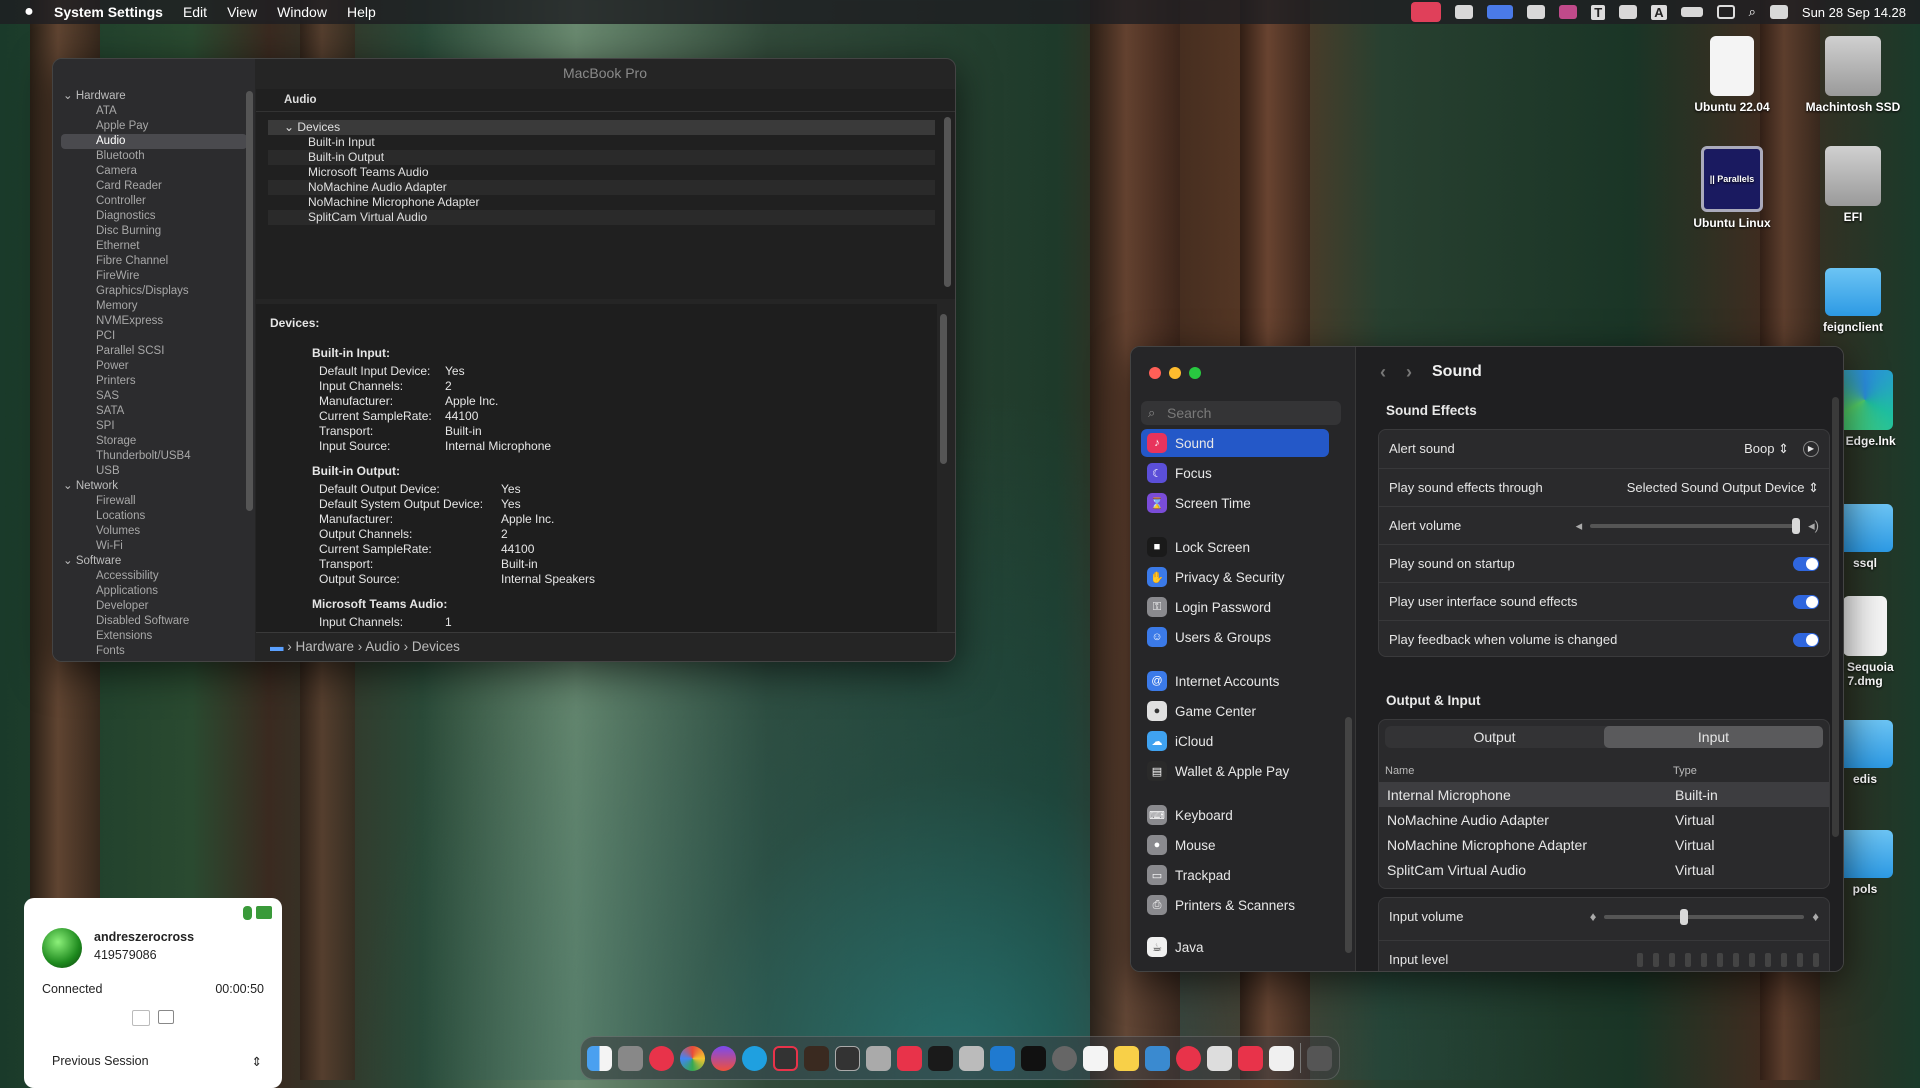  Describe the element at coordinates (1235, 905) in the screenshot. I see `sidebar-item-printers-scanners: ⎙ Printers & Scanners` at that location.